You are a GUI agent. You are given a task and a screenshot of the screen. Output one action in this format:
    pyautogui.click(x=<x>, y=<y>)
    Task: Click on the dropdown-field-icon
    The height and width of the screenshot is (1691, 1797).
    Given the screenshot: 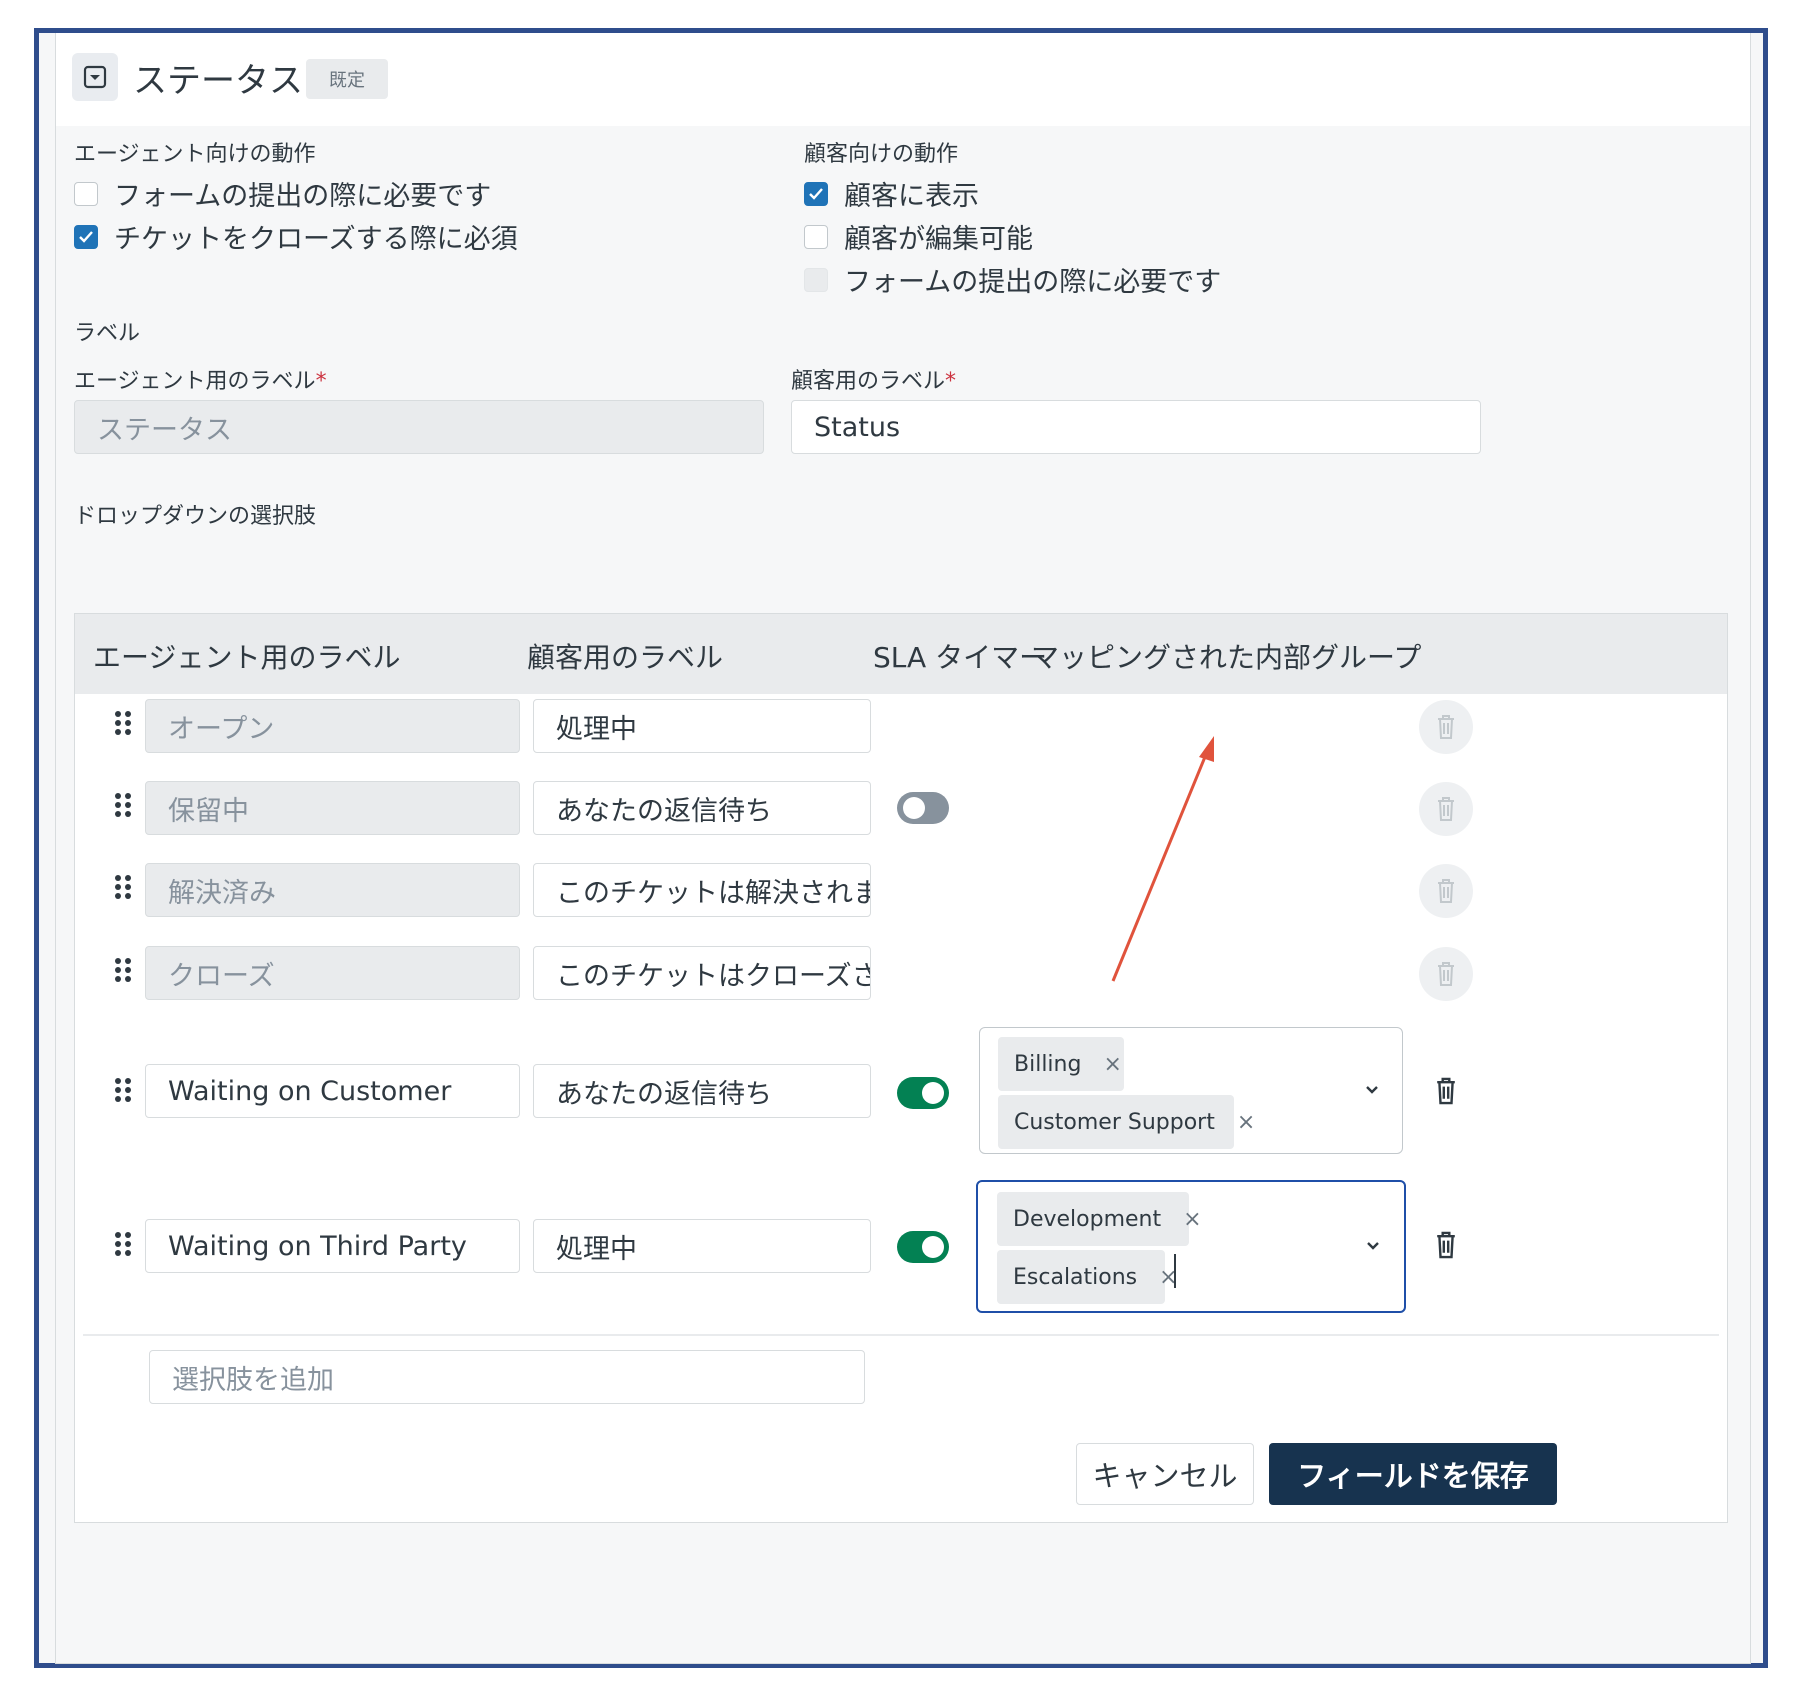 What is the action you would take?
    pyautogui.click(x=95, y=77)
    